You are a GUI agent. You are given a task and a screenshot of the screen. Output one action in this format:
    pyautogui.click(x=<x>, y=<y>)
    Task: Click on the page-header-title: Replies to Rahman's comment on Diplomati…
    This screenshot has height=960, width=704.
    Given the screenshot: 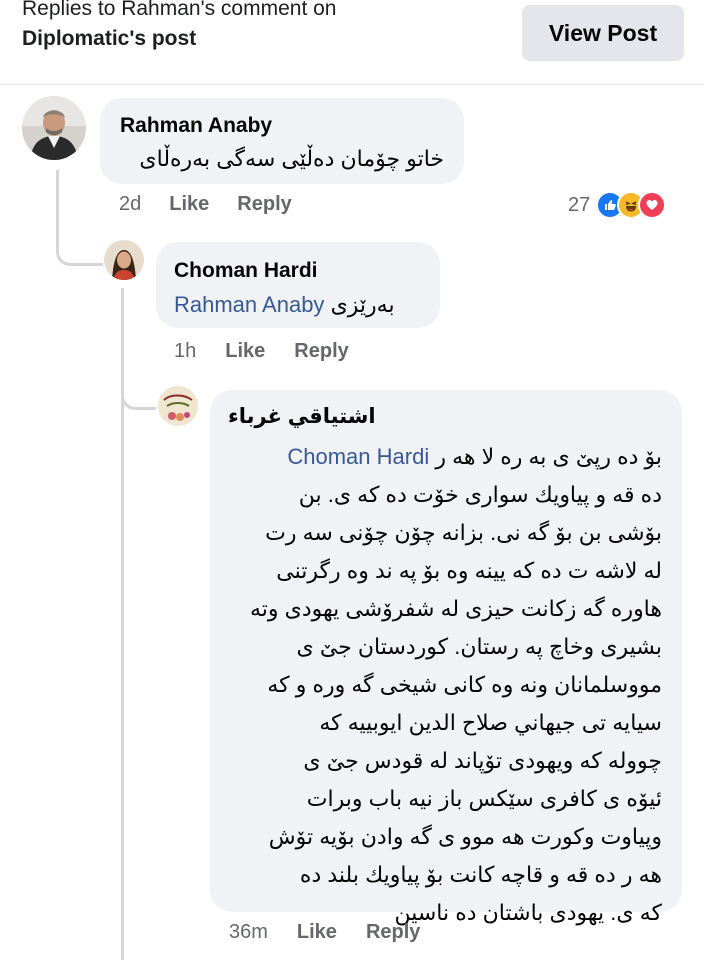 What is the action you would take?
    pyautogui.click(x=242, y=27)
    